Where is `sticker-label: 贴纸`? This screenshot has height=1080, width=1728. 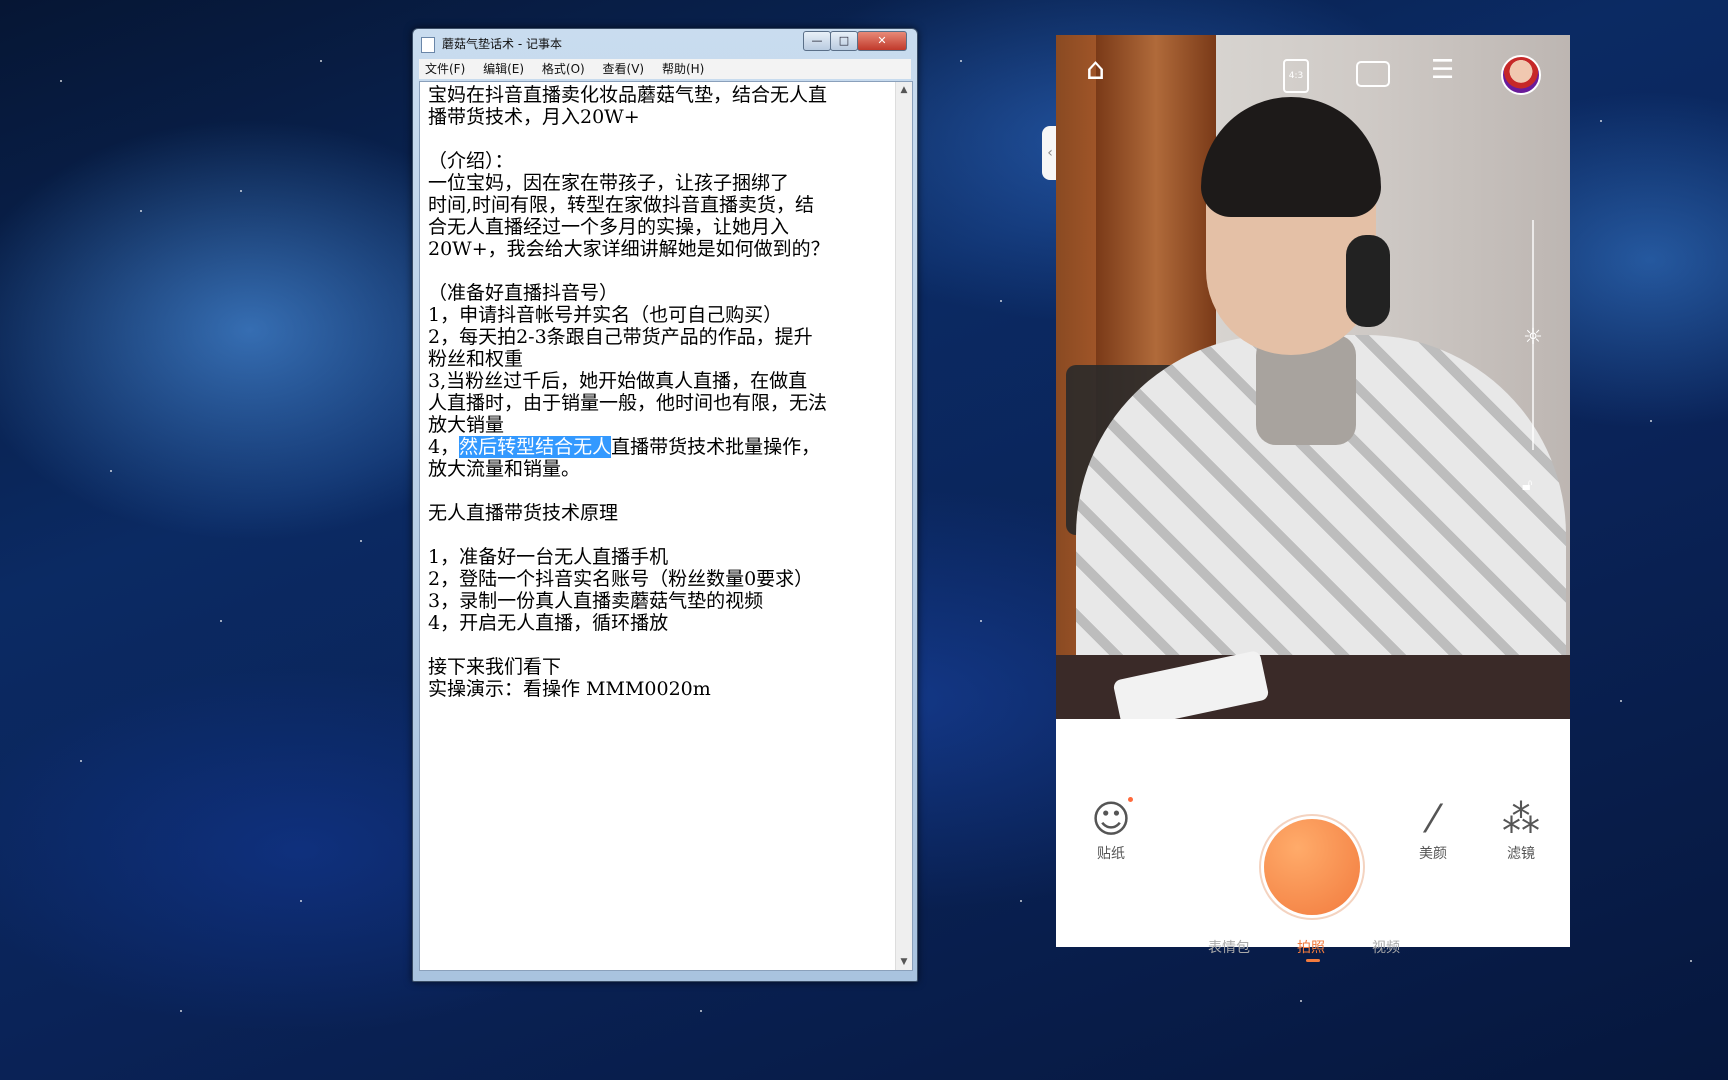
sticker-label: 贴纸 is located at coordinates (1111, 854).